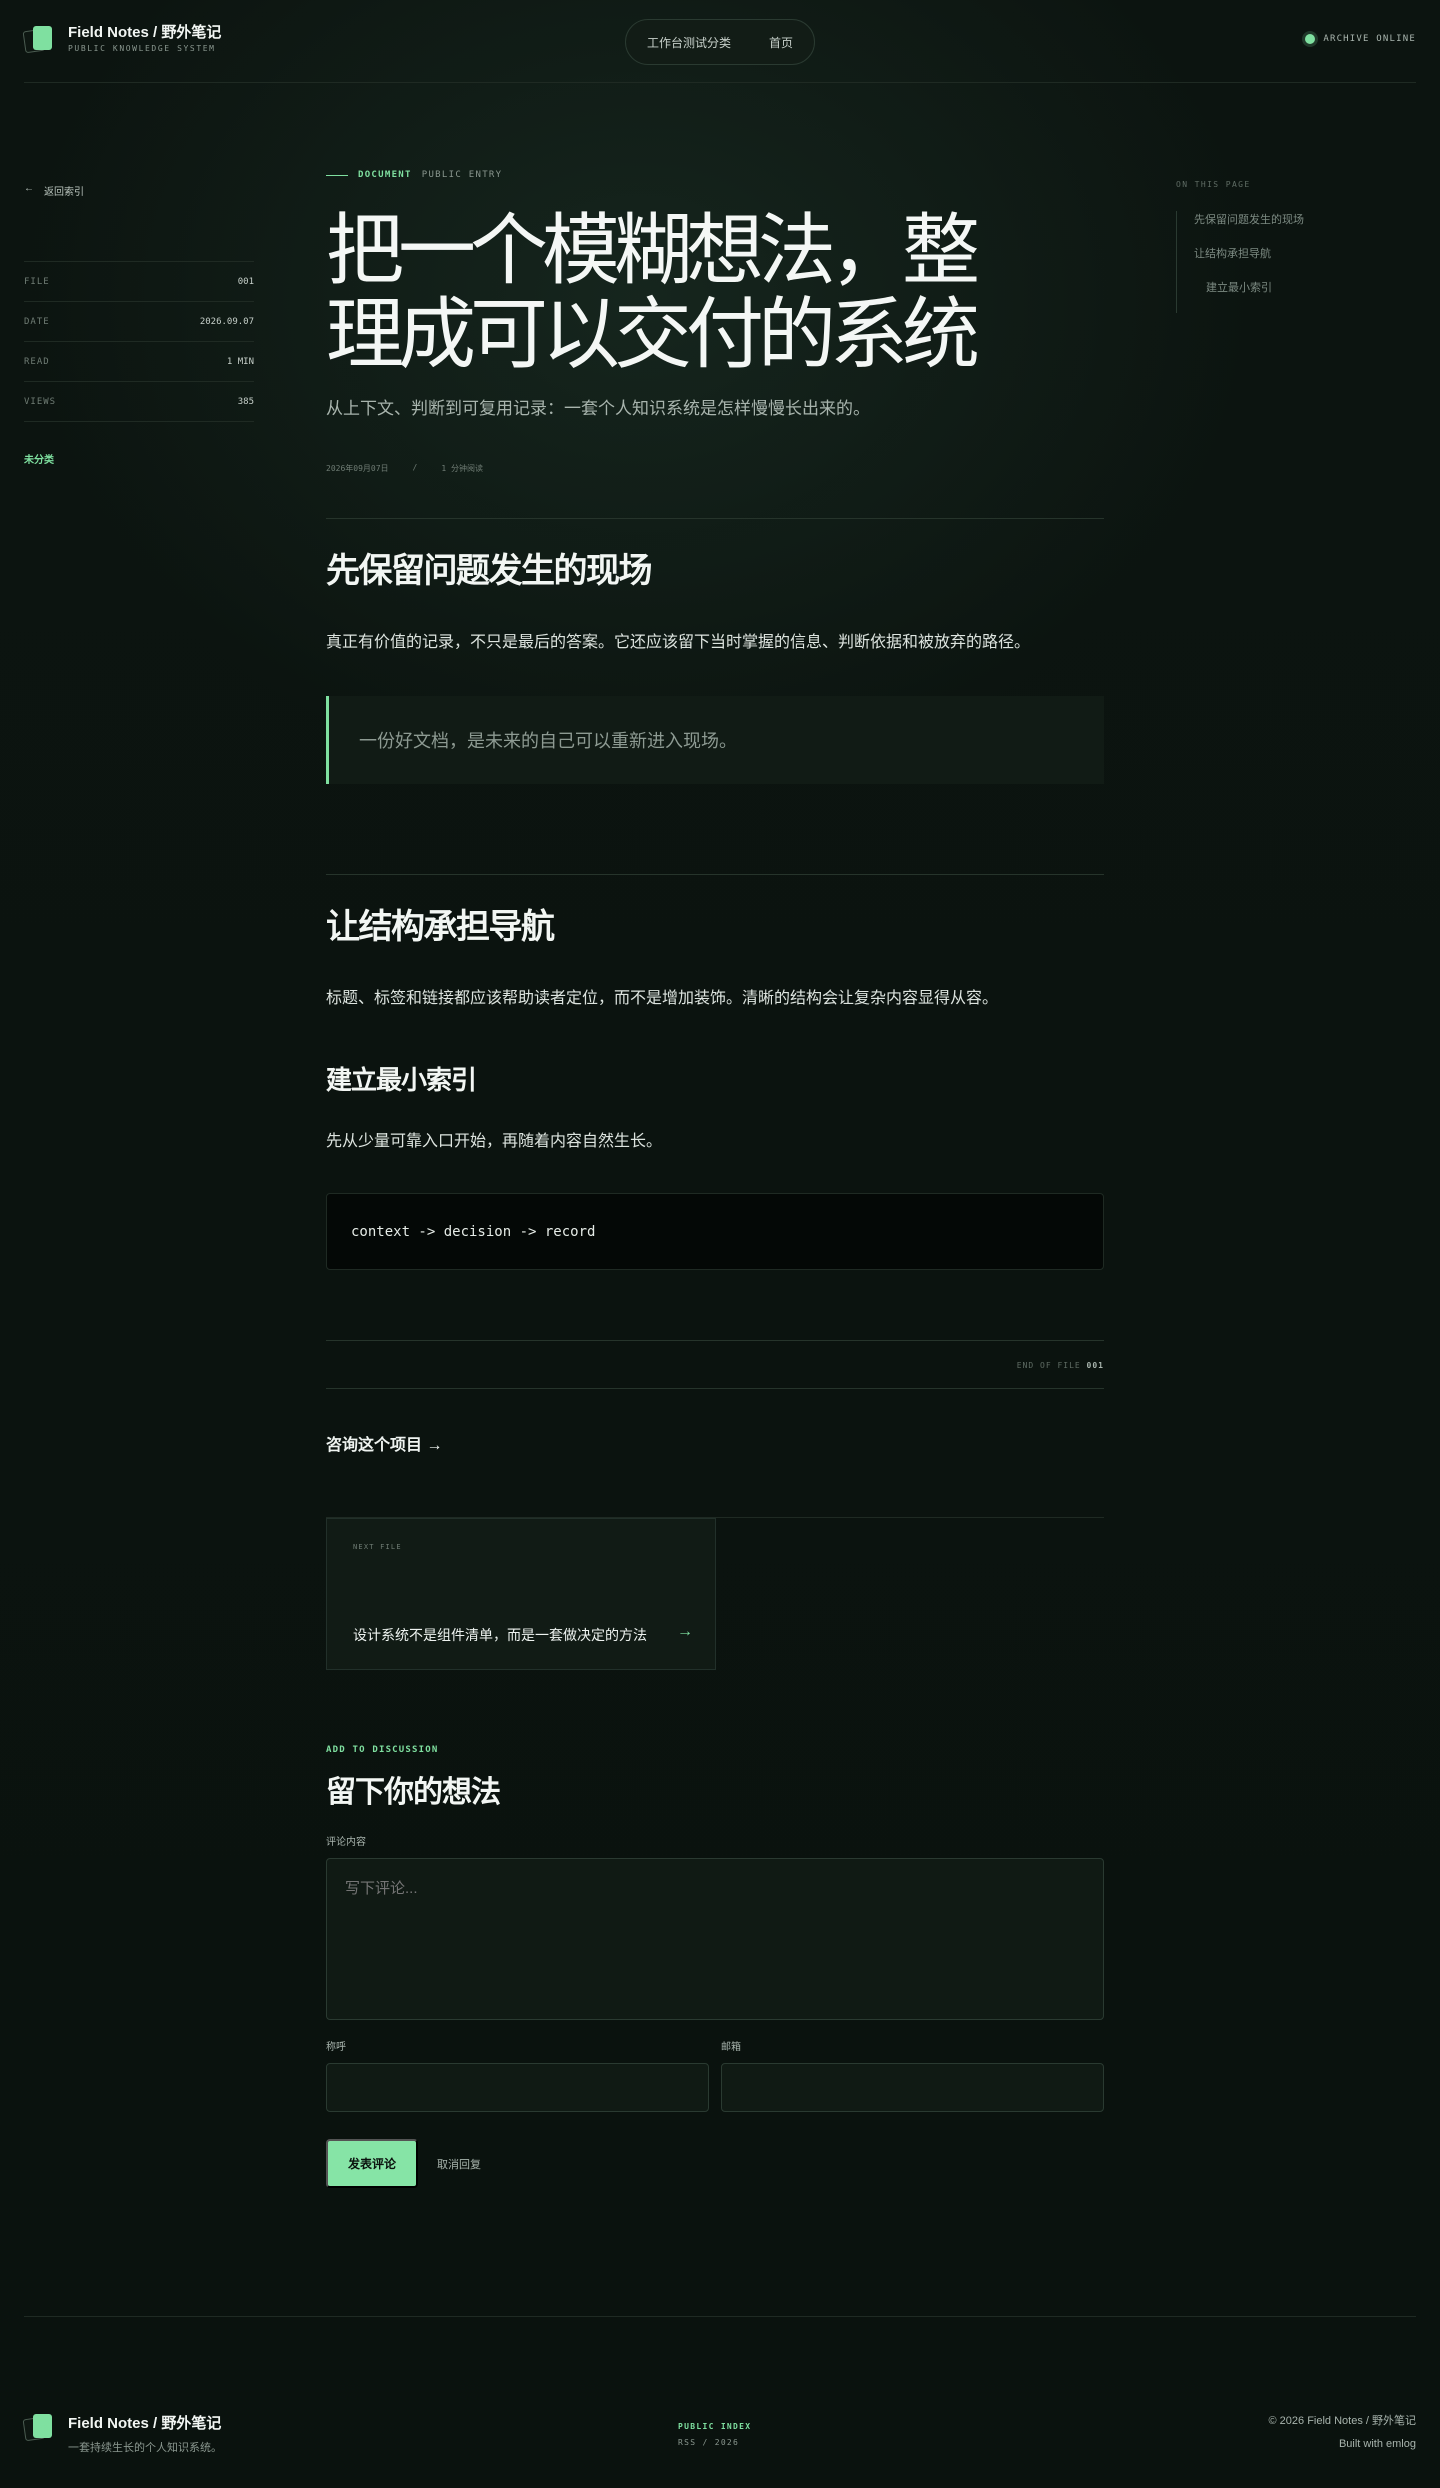 Image resolution: width=1440 pixels, height=2488 pixels. I want to click on nav-item-home: 首页, so click(781, 42).